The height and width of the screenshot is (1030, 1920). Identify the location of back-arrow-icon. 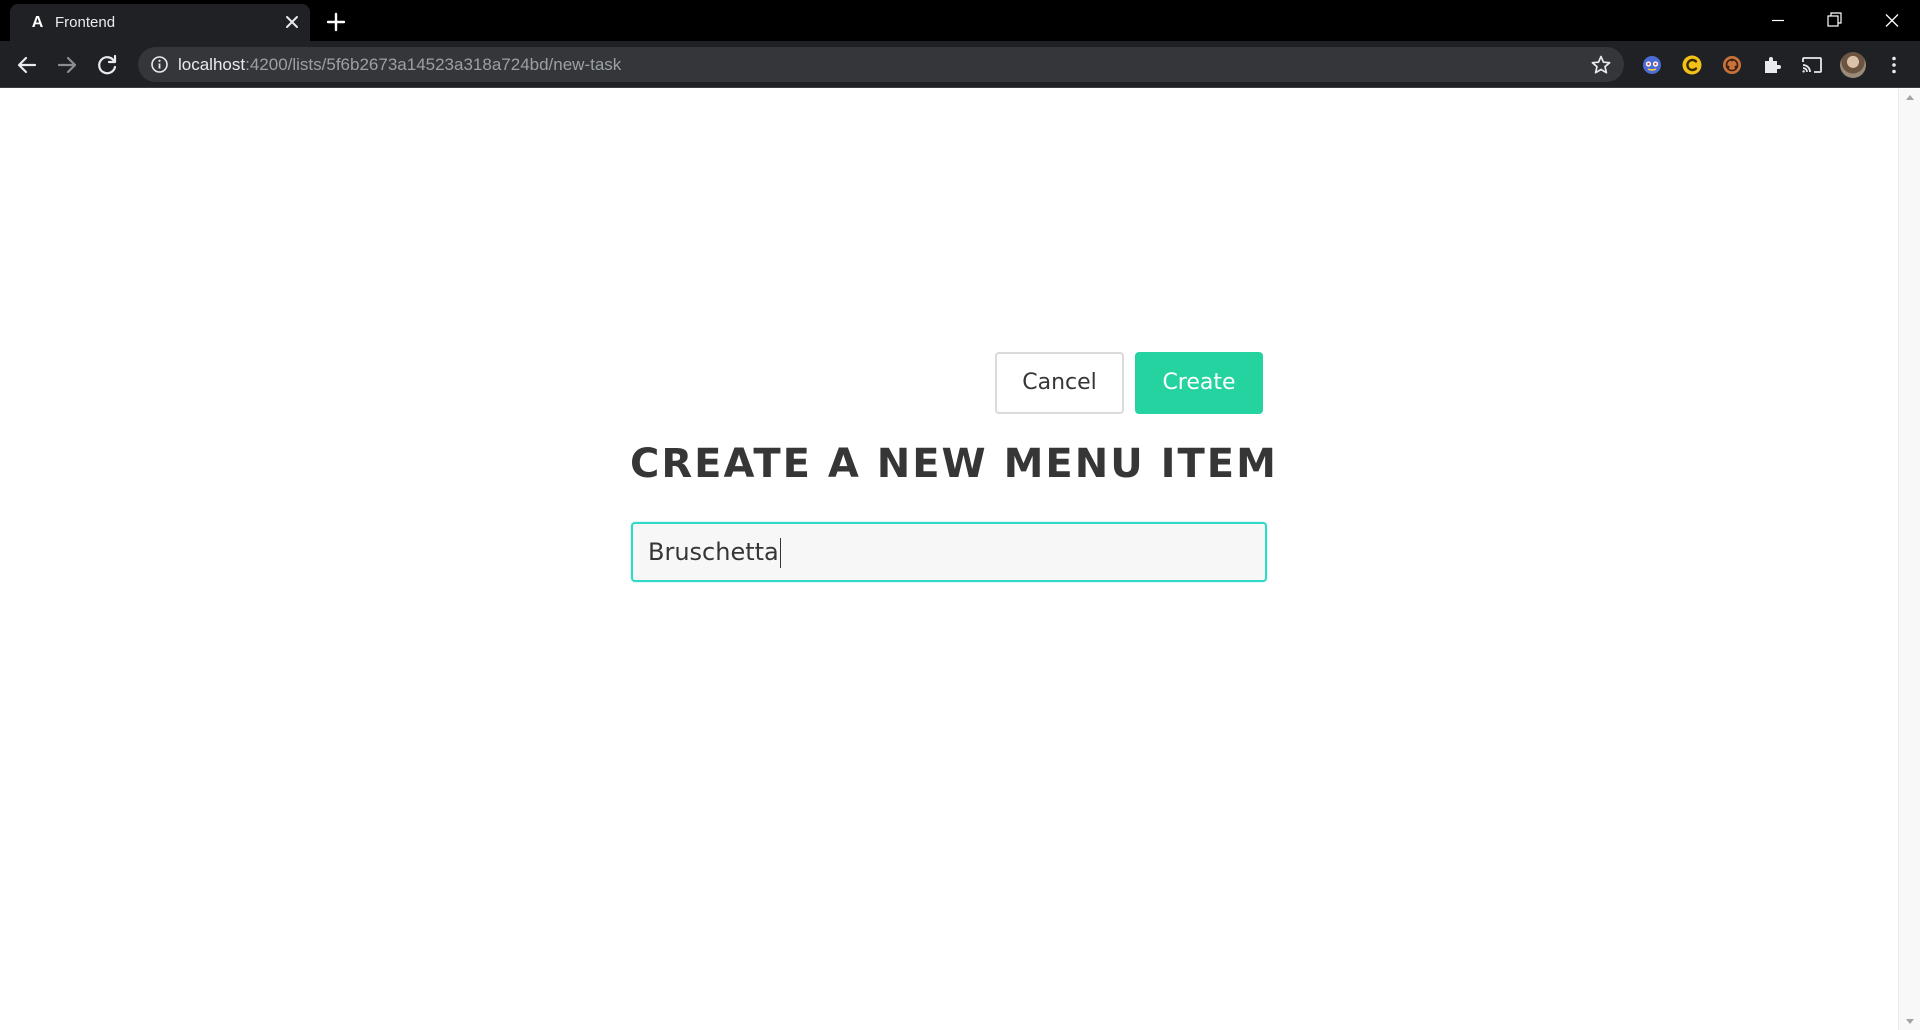
(27, 65).